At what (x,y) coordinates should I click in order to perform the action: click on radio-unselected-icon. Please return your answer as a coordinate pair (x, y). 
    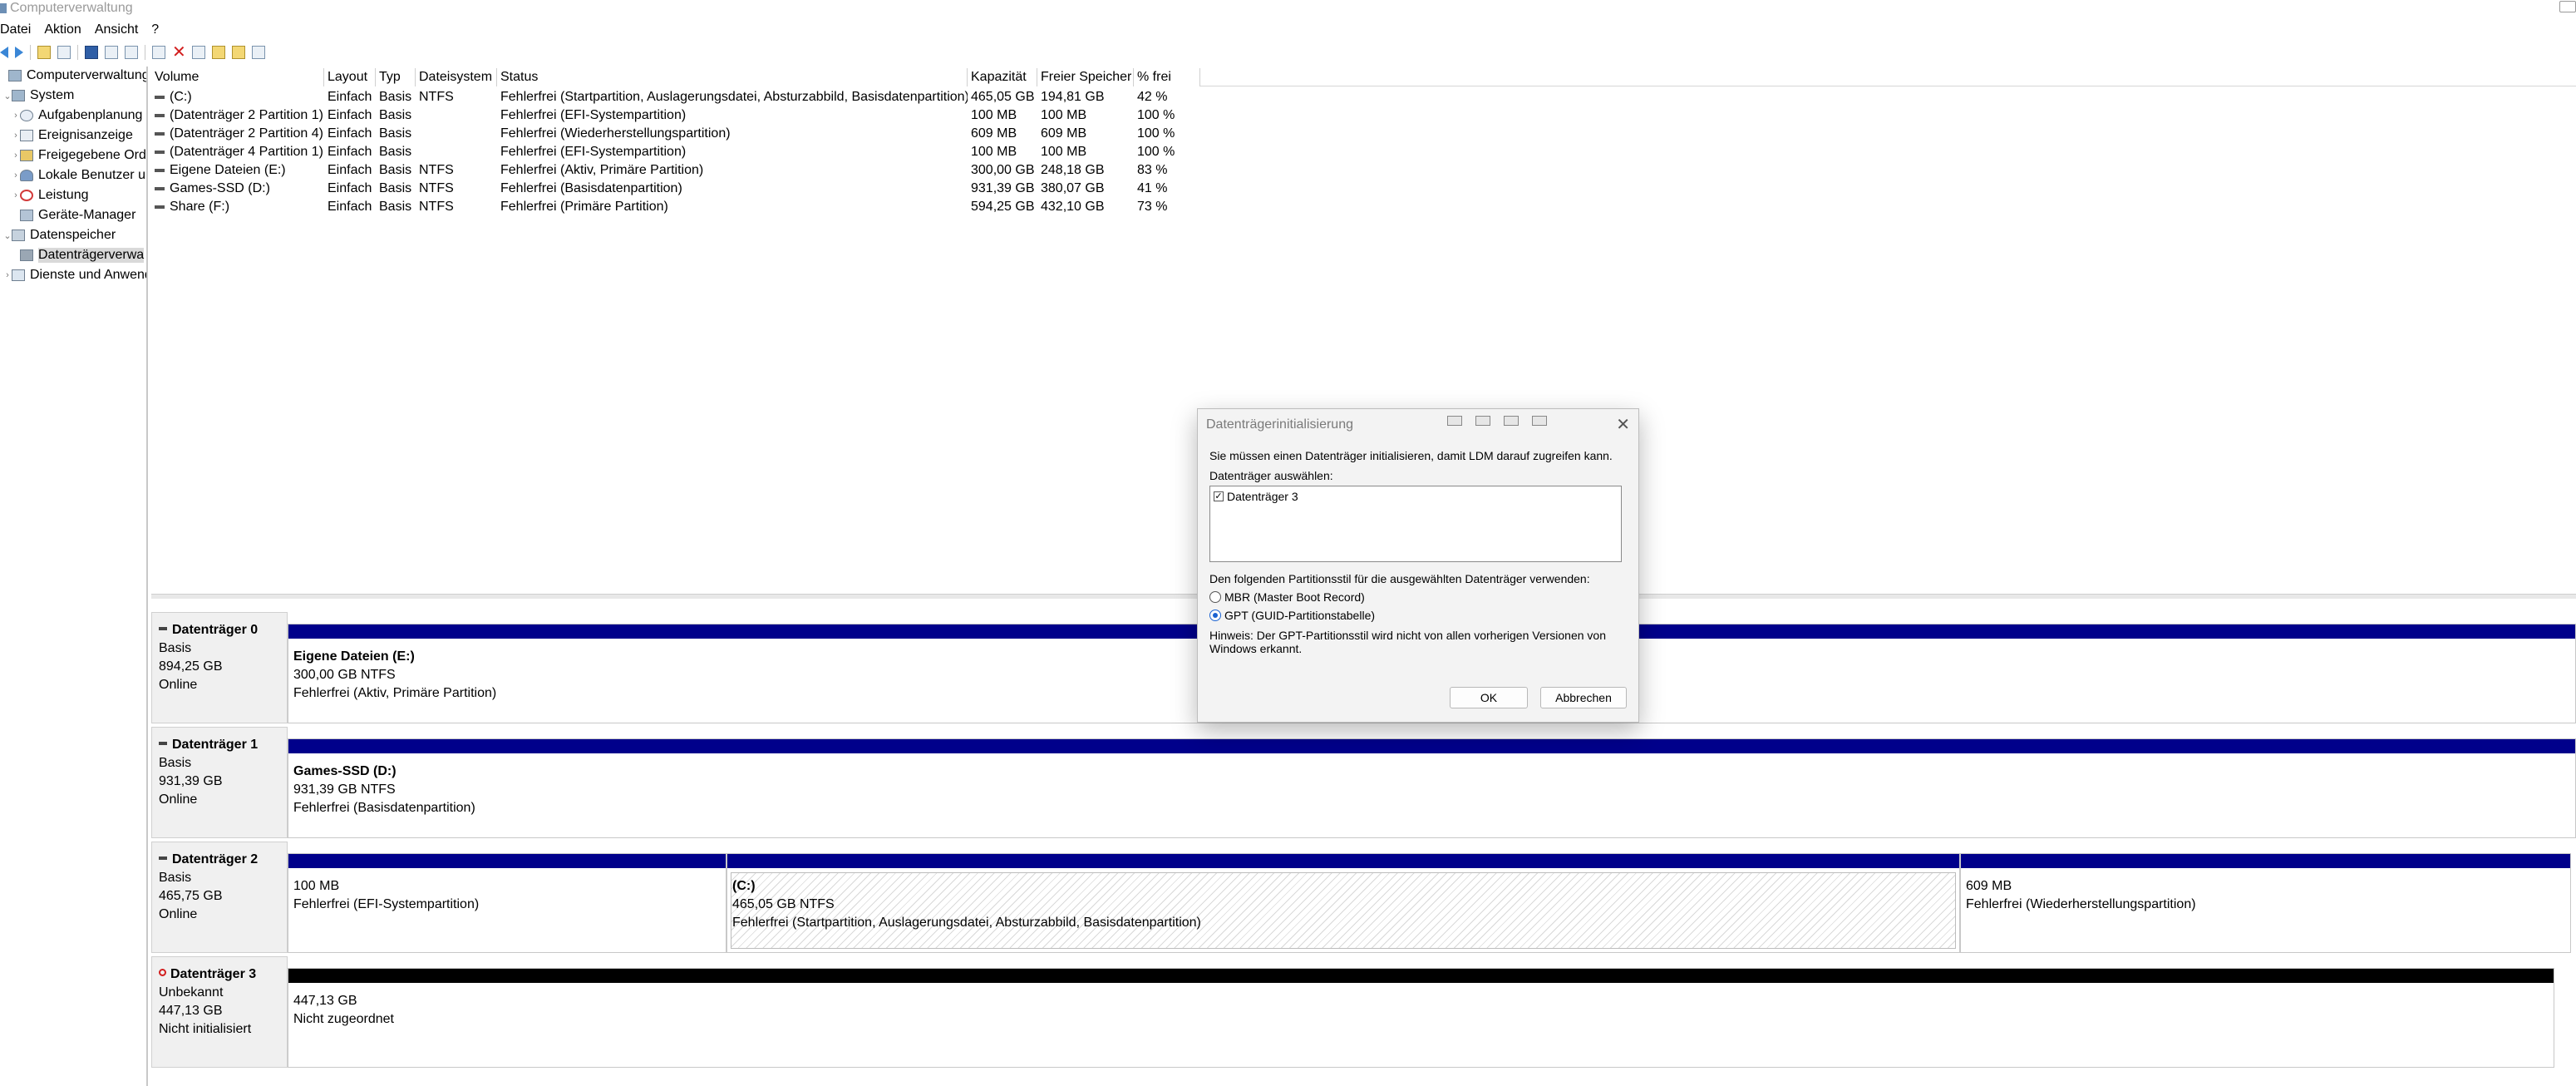
    Looking at the image, I should click on (1215, 597).